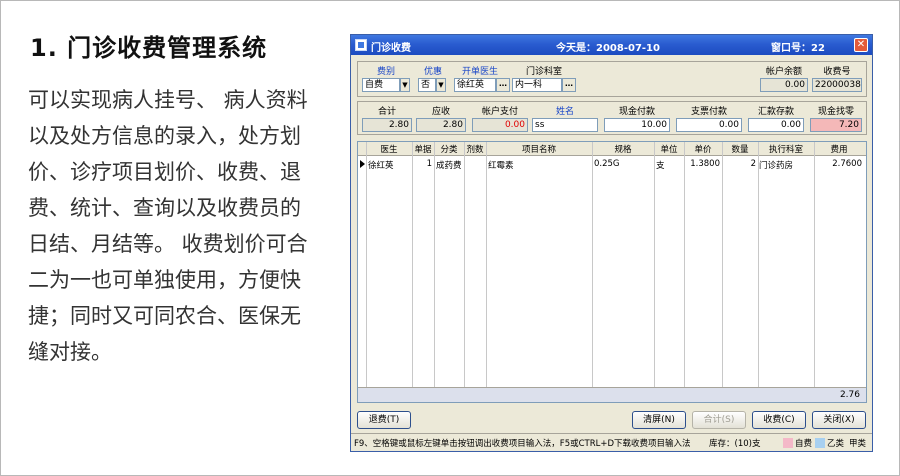  What do you see at coordinates (837, 85) in the screenshot?
I see `receipt-number: 22000038` at bounding box center [837, 85].